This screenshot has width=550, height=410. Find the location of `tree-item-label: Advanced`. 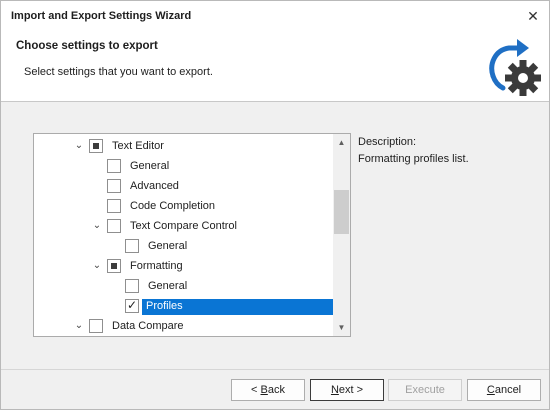

tree-item-label: Advanced is located at coordinates (154, 186).